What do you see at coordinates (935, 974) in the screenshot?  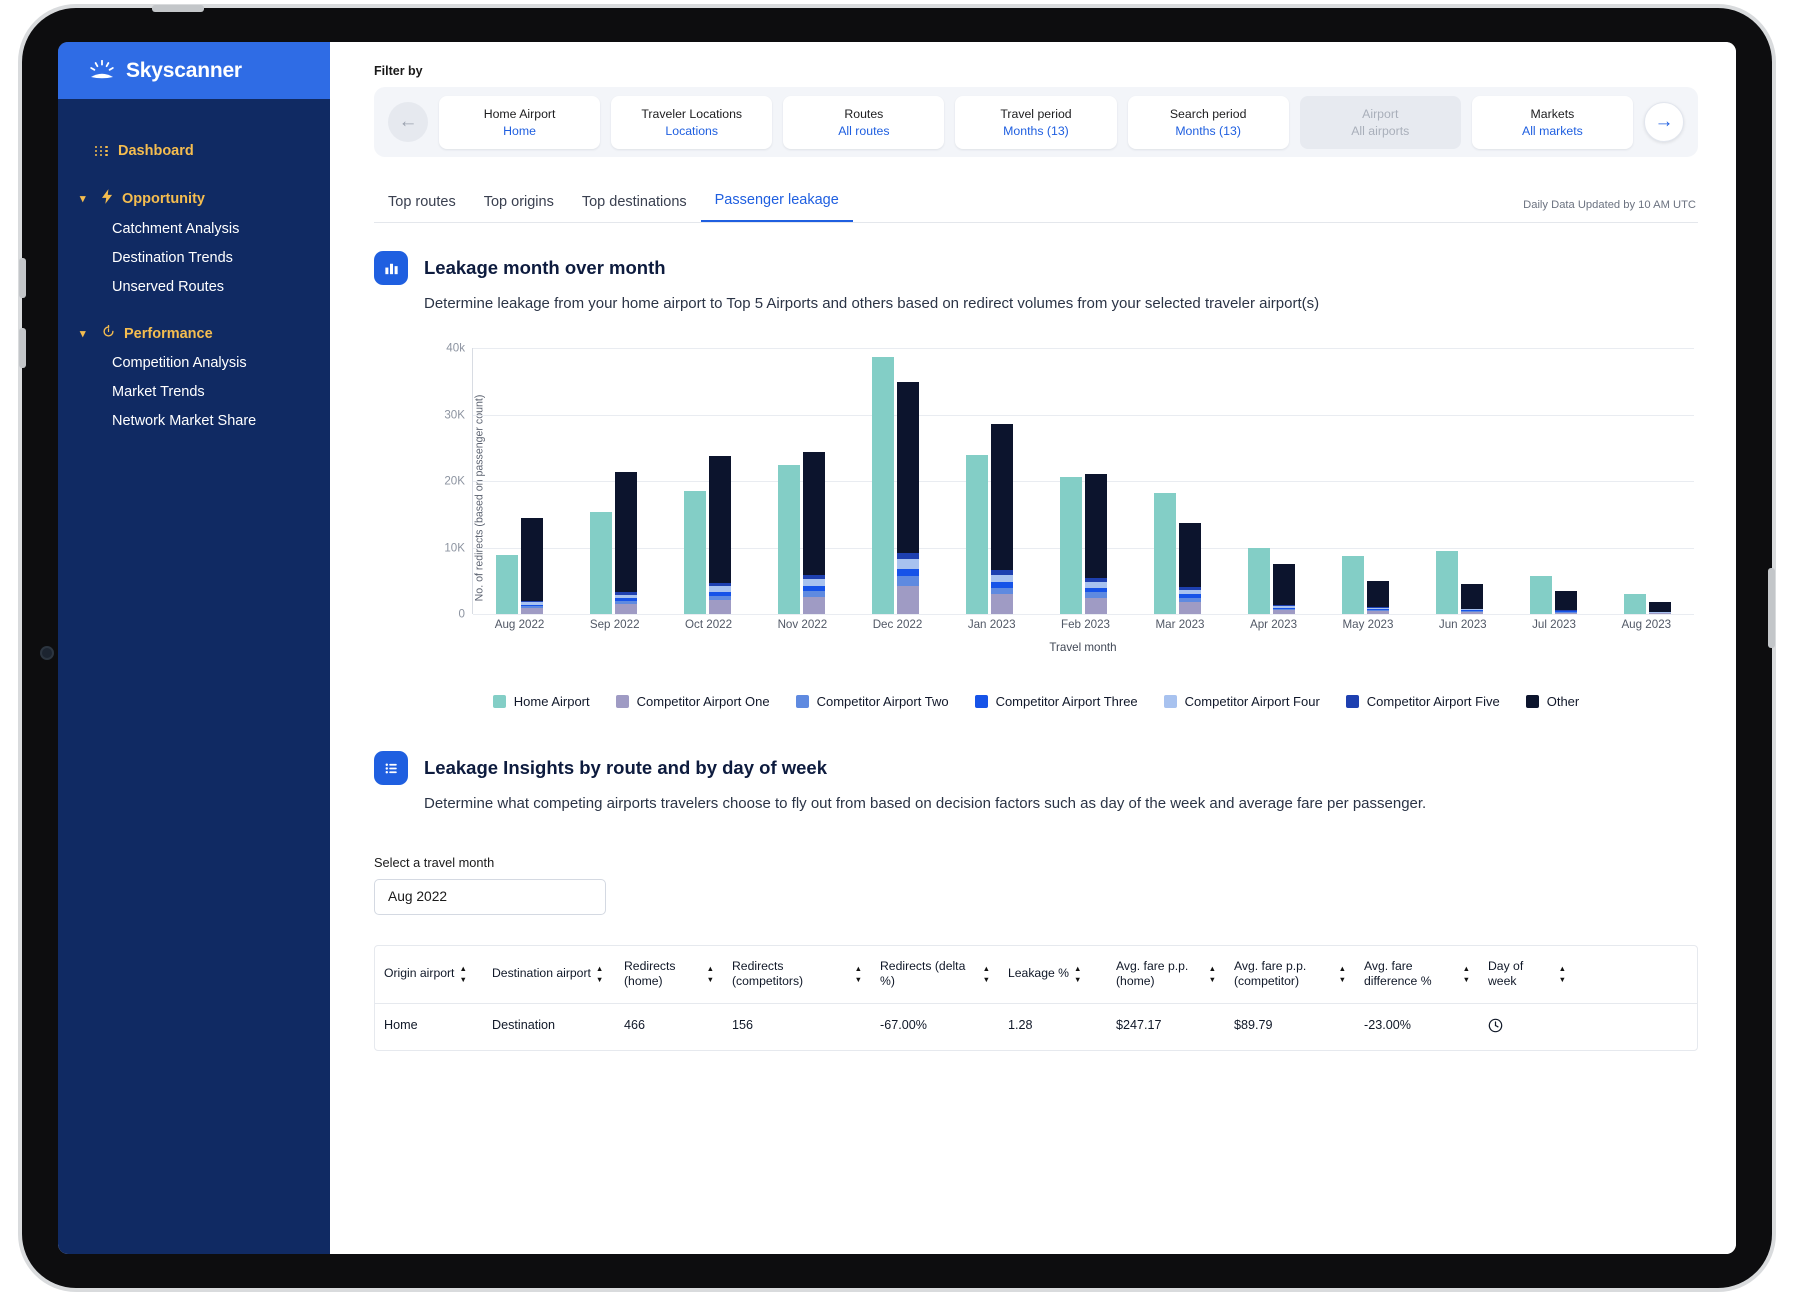 I see `table-column-header: Redirects (delta %) ▲ ▼` at bounding box center [935, 974].